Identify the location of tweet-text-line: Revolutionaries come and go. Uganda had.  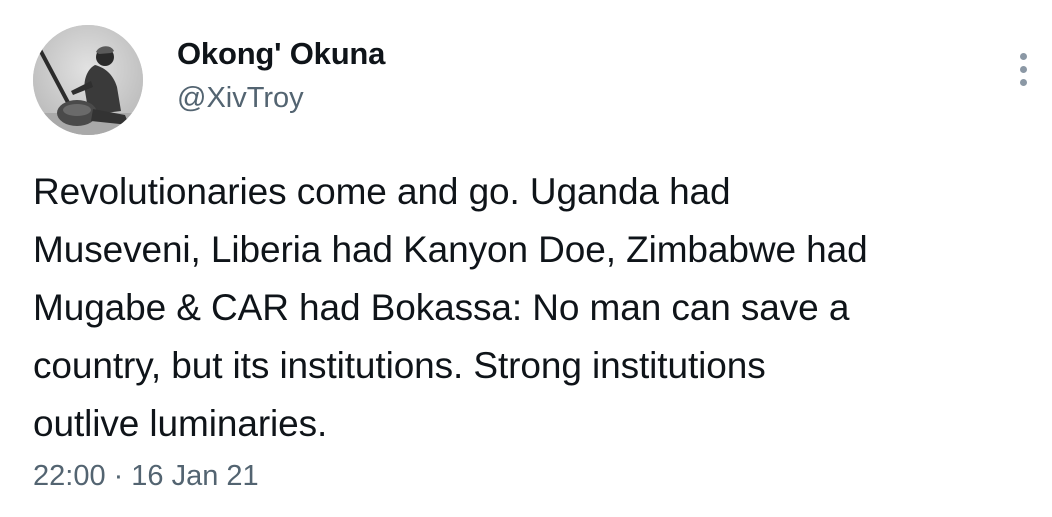
(382, 191).